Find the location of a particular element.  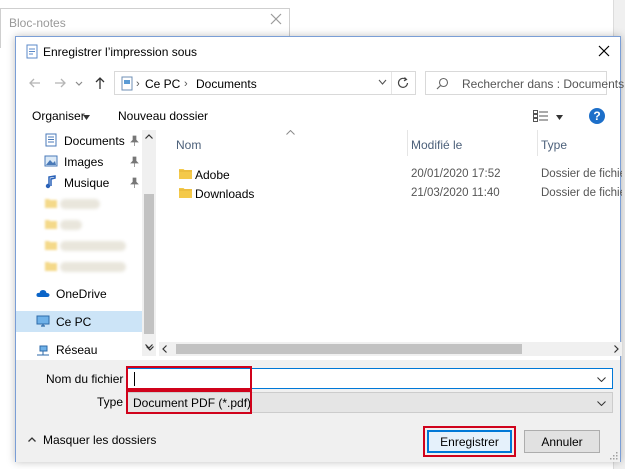

command-bar: Organiser Nouveau dossier ? is located at coordinates (318, 116).